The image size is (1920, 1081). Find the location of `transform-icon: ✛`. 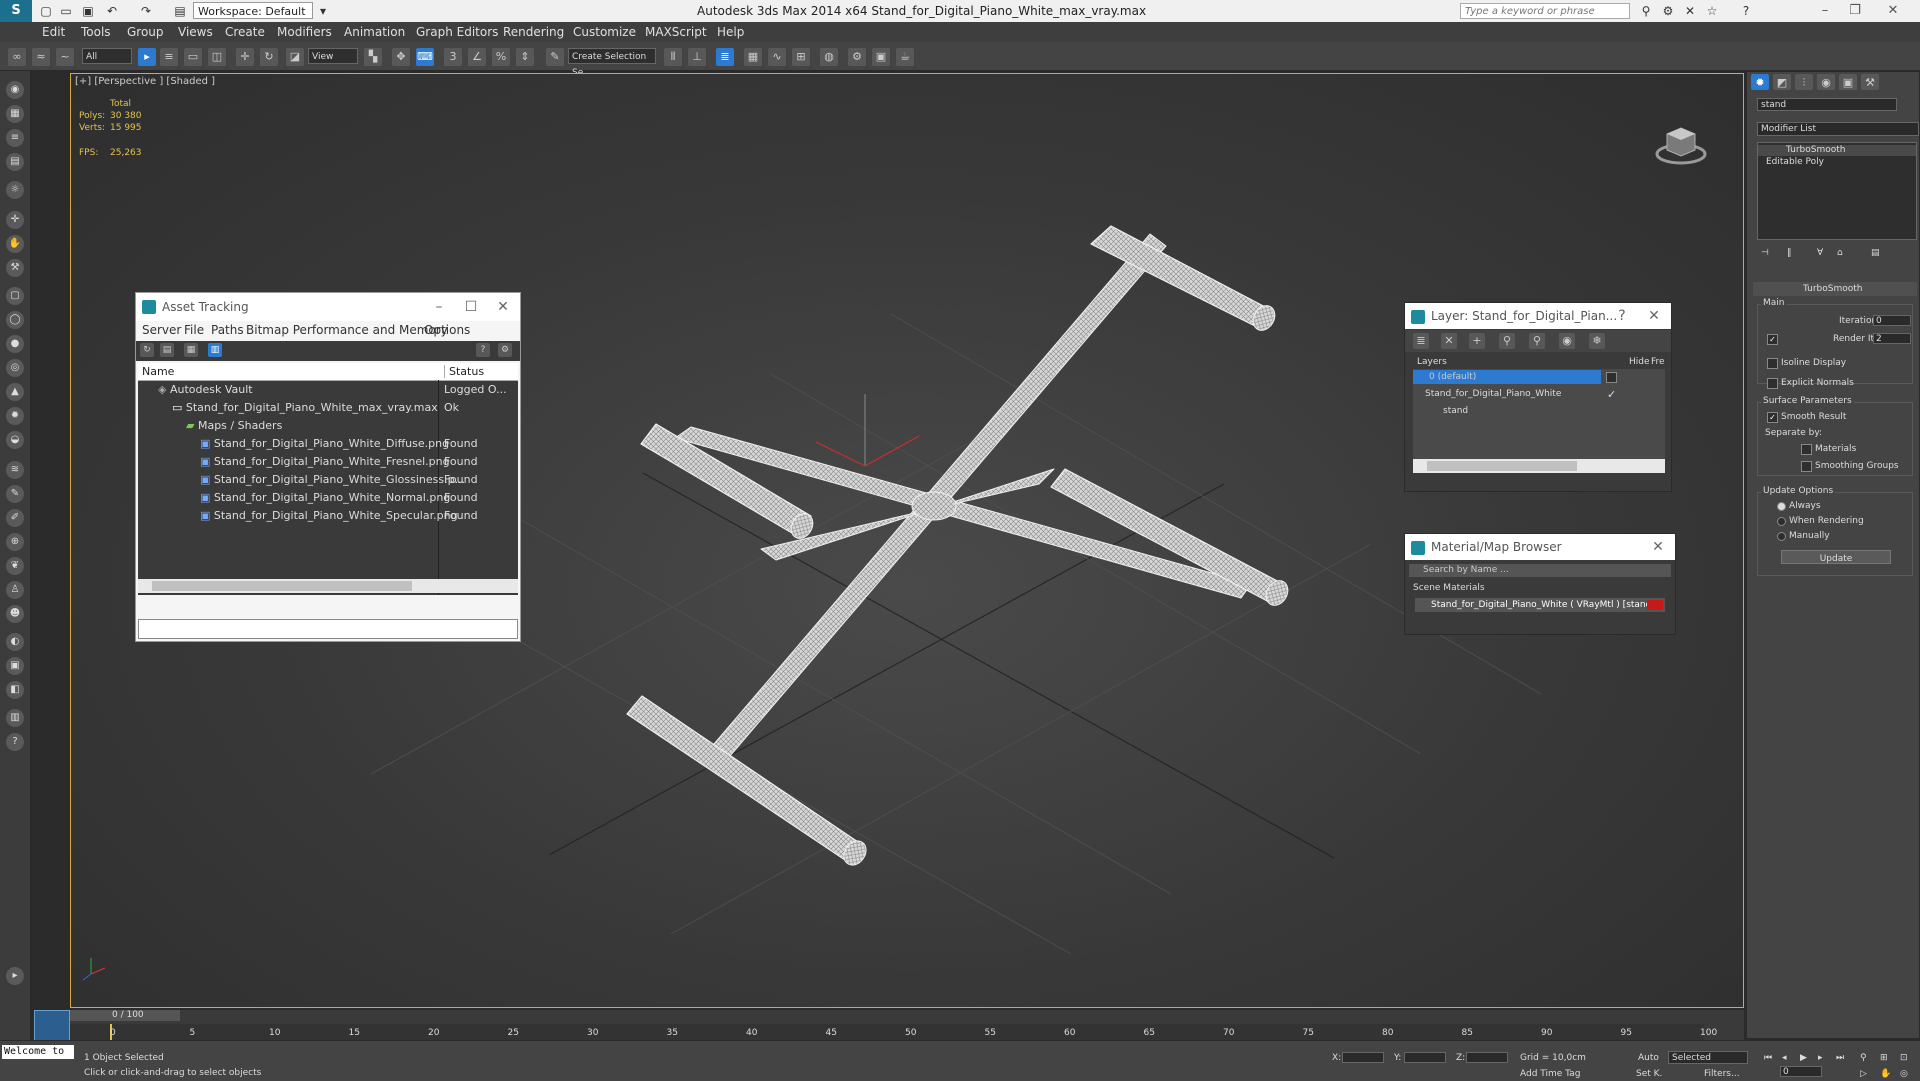

transform-icon: ✛ is located at coordinates (15, 220).